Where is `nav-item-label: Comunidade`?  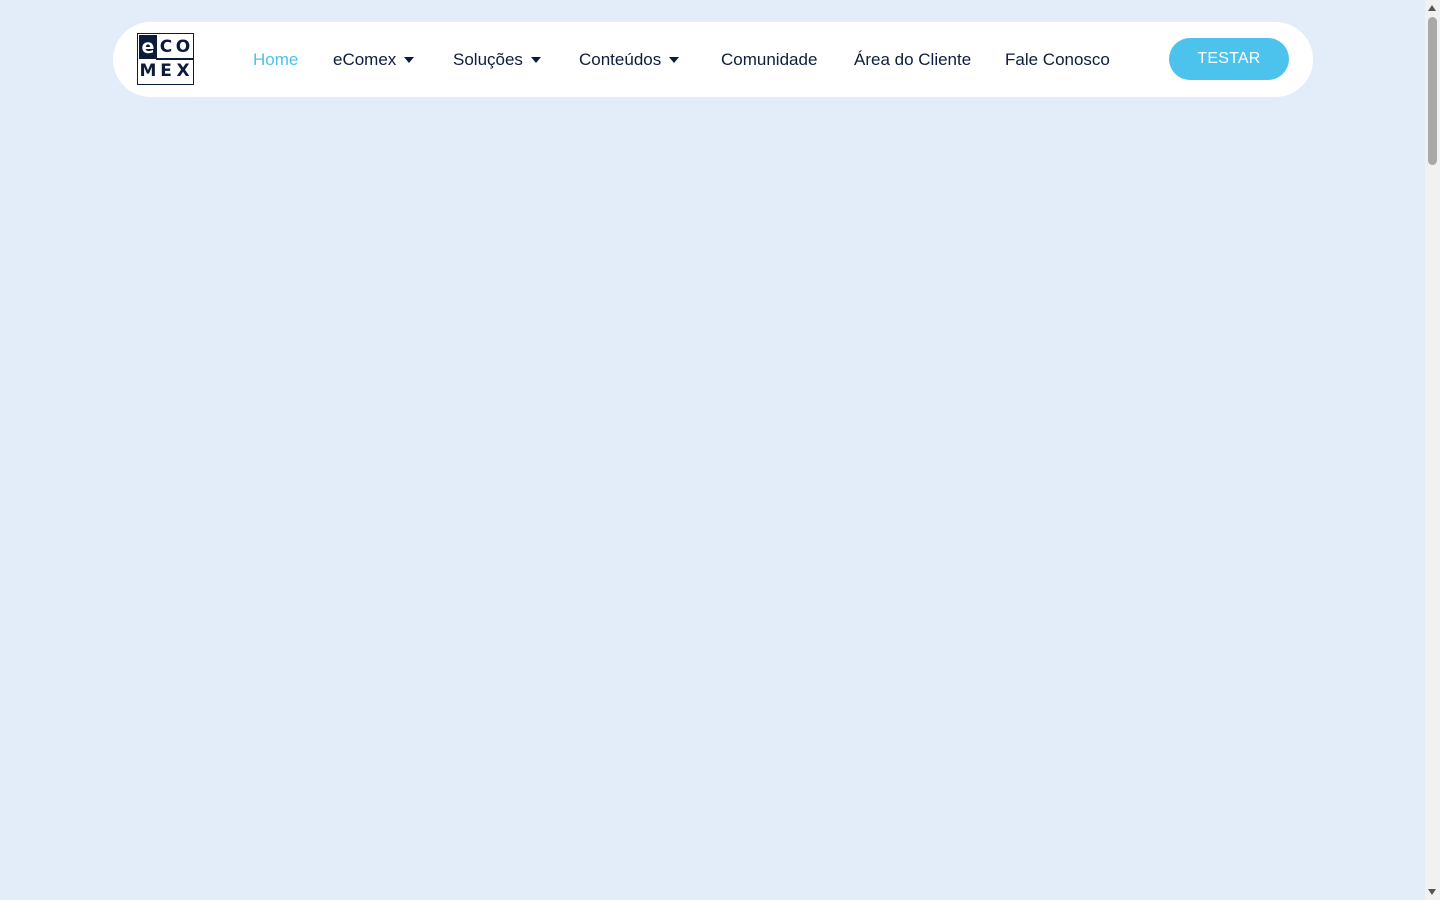
nav-item-label: Comunidade is located at coordinates (769, 59).